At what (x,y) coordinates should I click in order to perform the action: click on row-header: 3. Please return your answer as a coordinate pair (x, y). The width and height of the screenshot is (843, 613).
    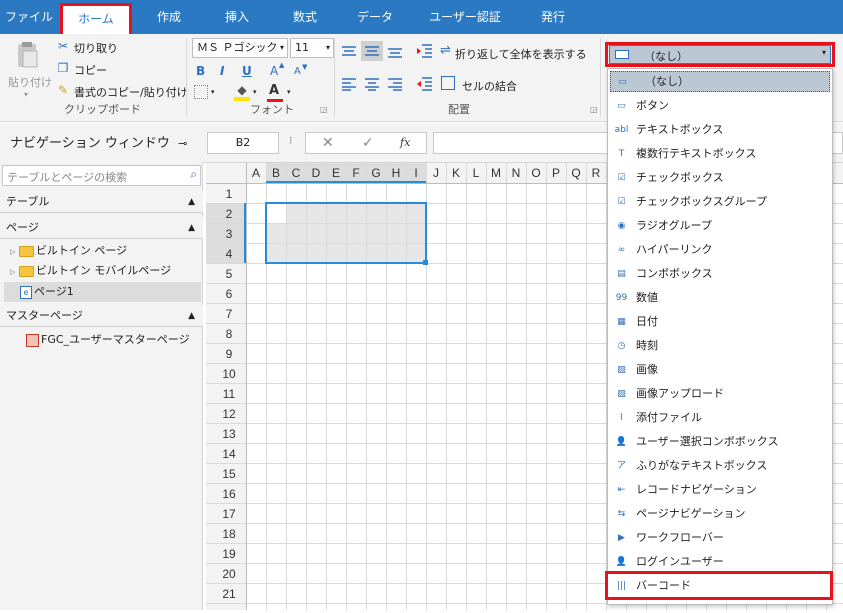
    Looking at the image, I should click on (229, 234).